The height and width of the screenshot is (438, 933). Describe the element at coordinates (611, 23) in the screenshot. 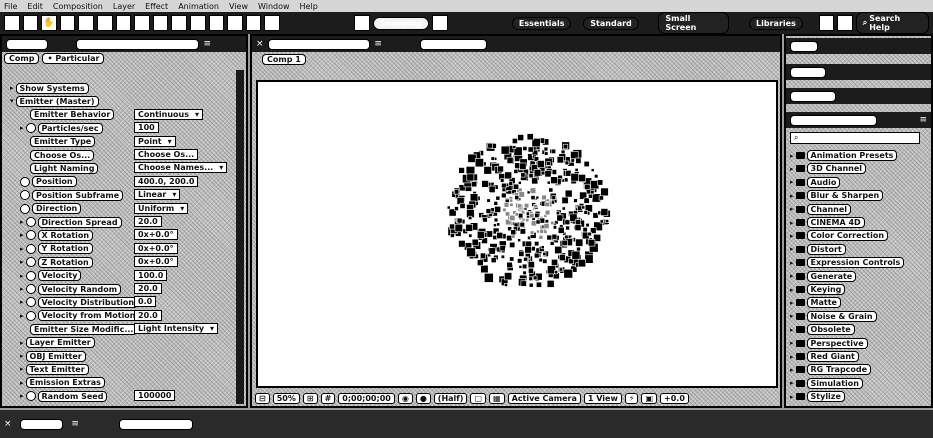

I see `workspace-standard: Standard` at that location.